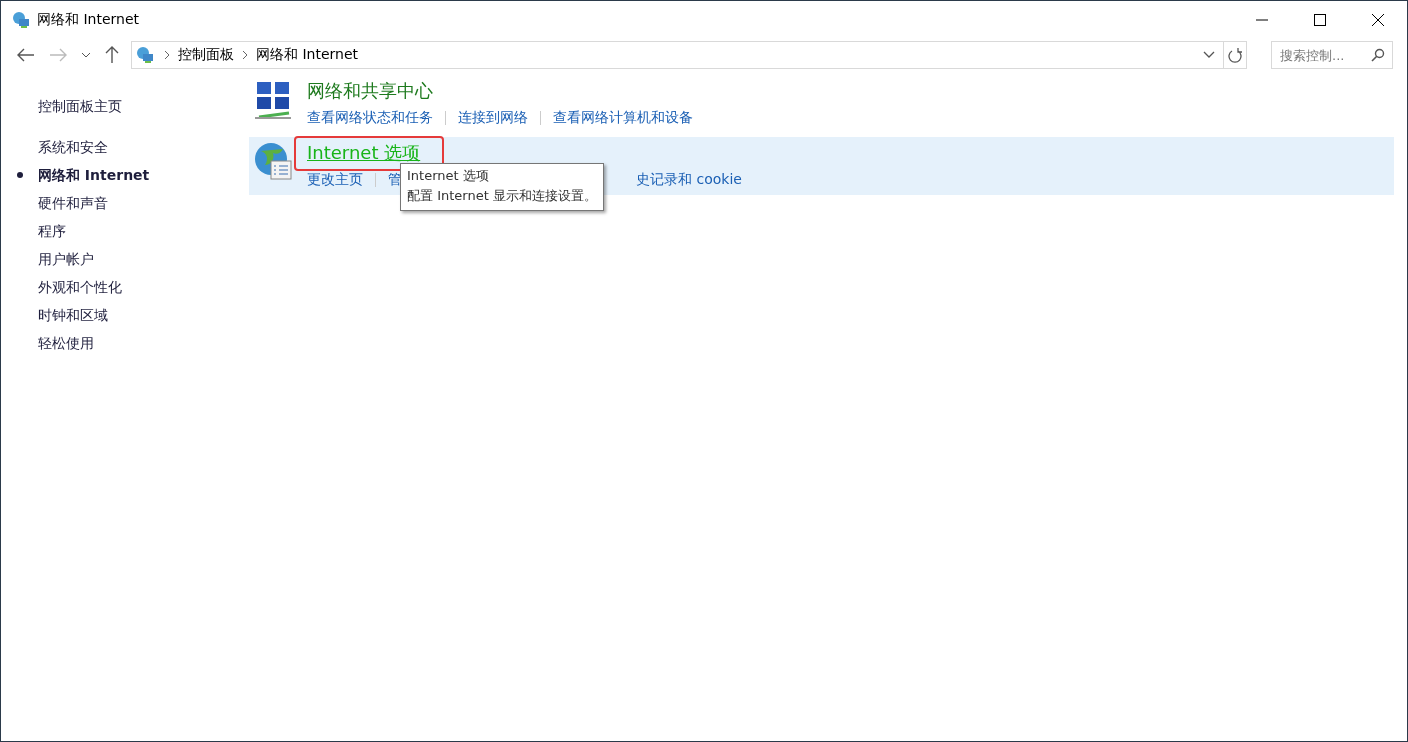  I want to click on sidebar-item: 程序, so click(41, 235).